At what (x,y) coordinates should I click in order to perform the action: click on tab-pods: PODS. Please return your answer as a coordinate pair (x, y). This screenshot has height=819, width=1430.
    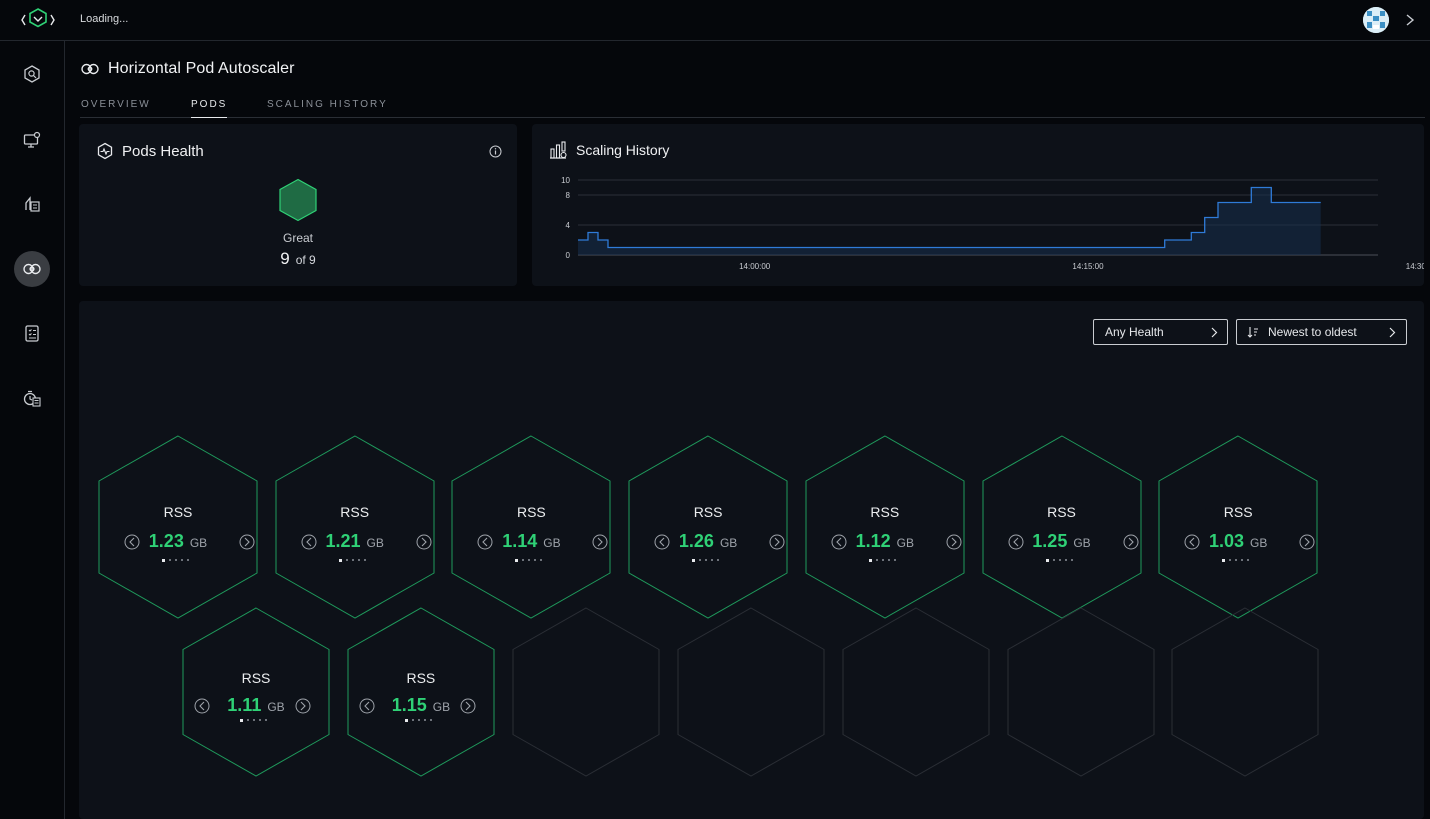
    Looking at the image, I should click on (209, 108).